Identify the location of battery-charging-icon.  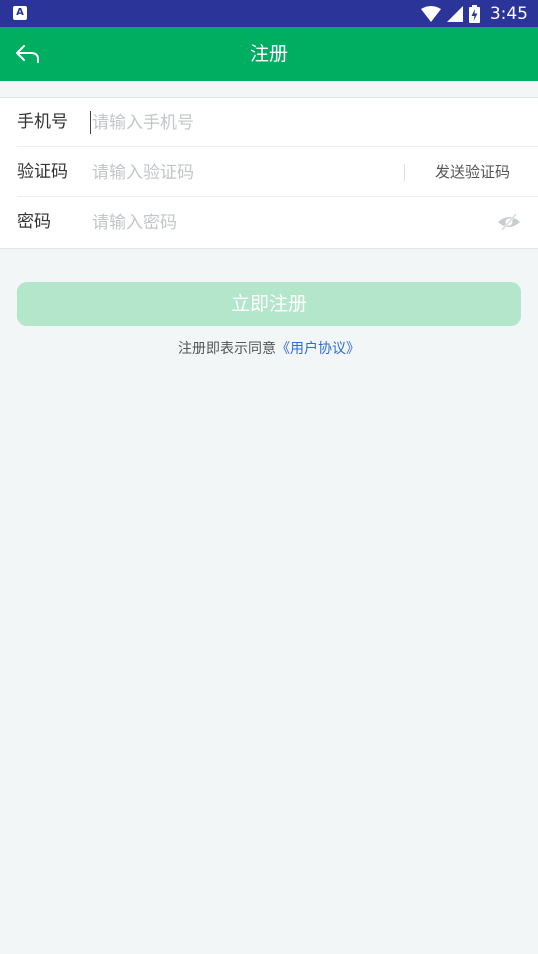
(474, 13).